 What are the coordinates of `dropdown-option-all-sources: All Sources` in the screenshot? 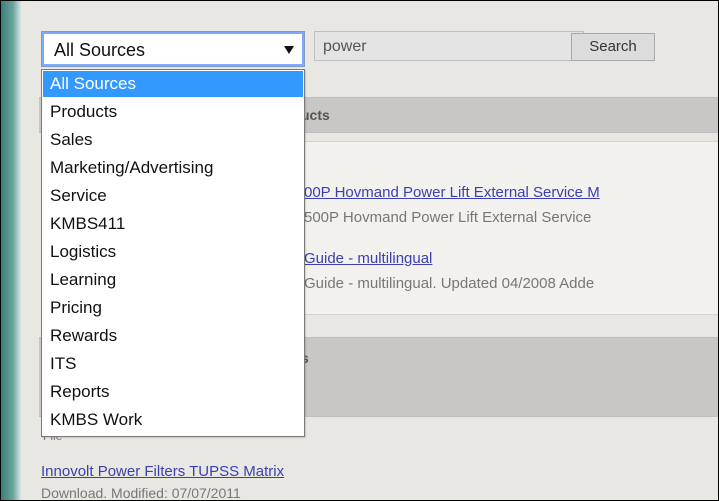 It's located at (173, 84).